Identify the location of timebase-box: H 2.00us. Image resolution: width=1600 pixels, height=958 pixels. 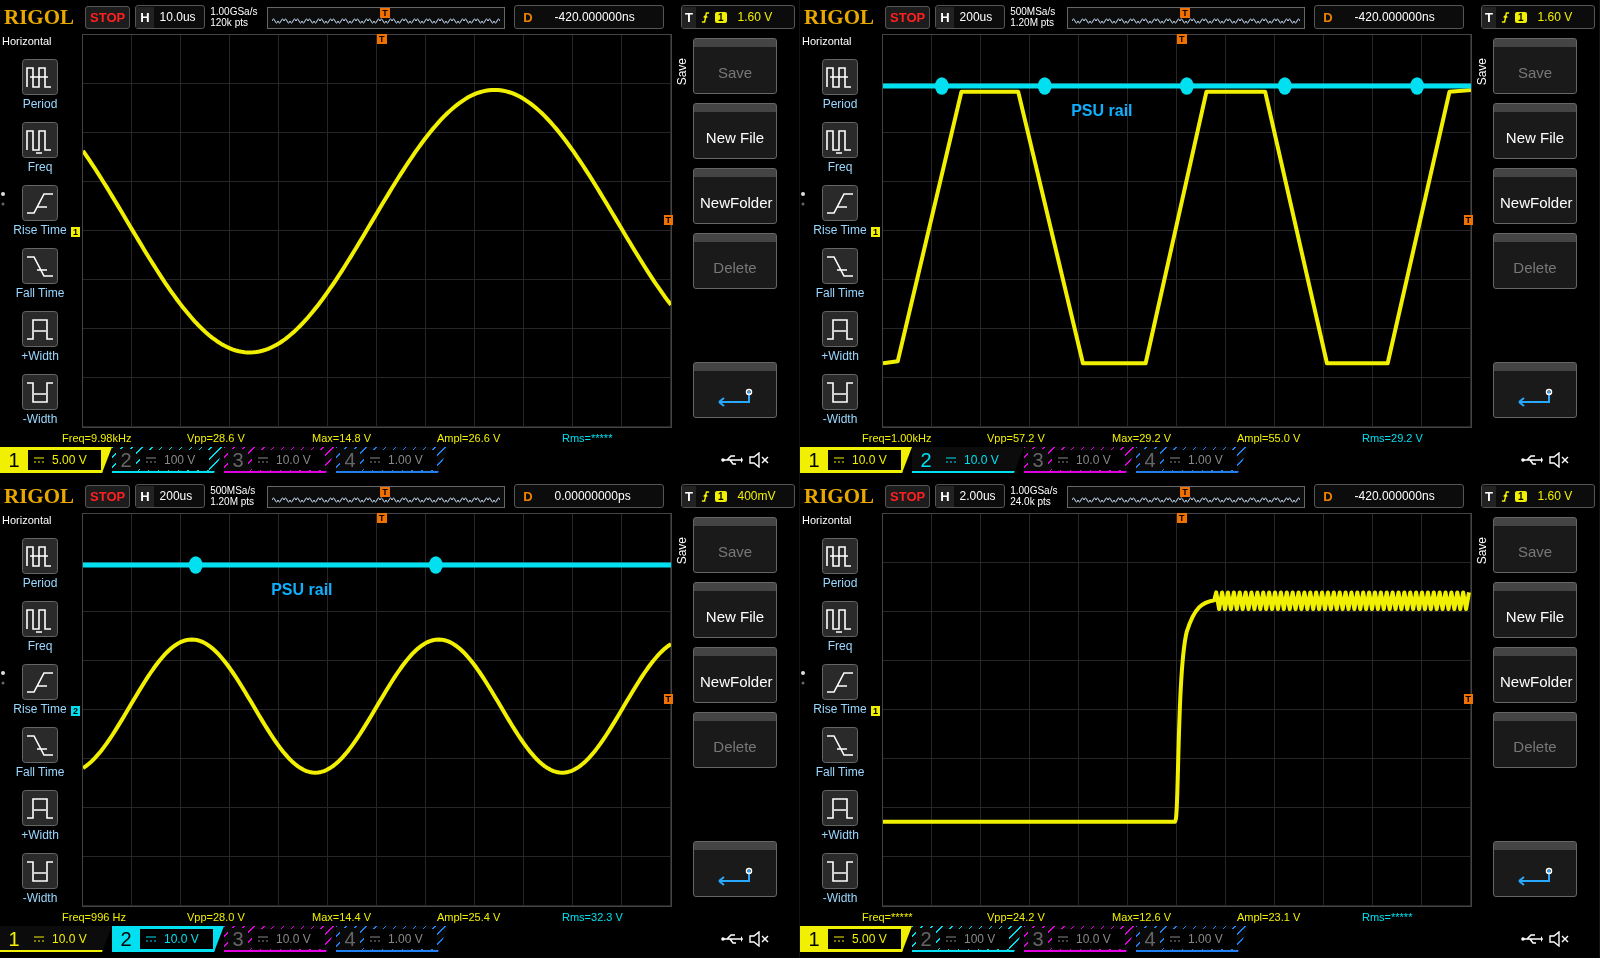
(970, 496).